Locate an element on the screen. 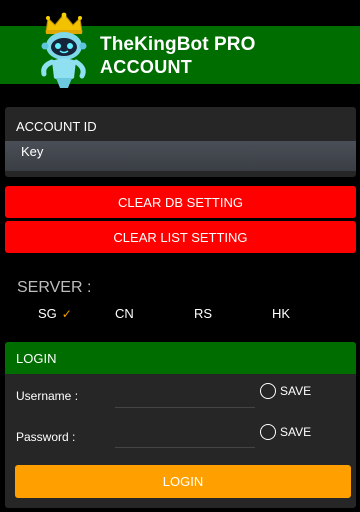 This screenshot has width=360, height=512. clear-db-setting-button: CLEAR DB SETTING is located at coordinates (180, 202).